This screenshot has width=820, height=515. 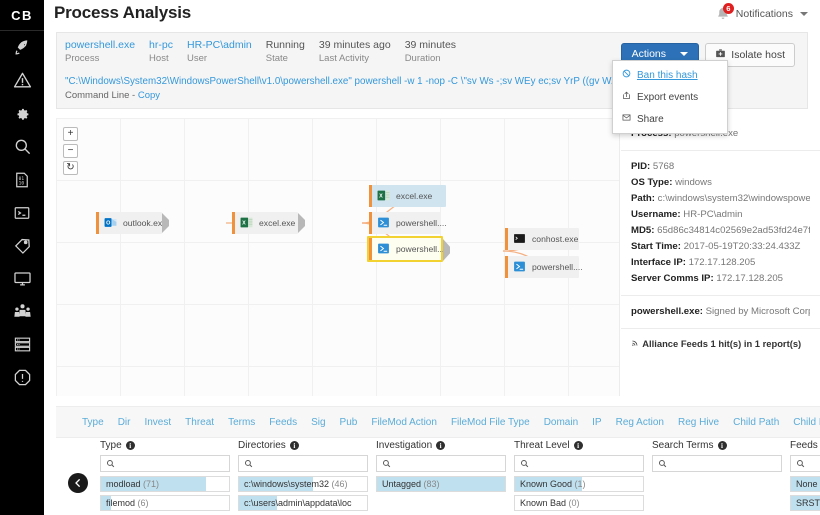 What do you see at coordinates (22, 15) in the screenshot?
I see `cb-logo: CB` at bounding box center [22, 15].